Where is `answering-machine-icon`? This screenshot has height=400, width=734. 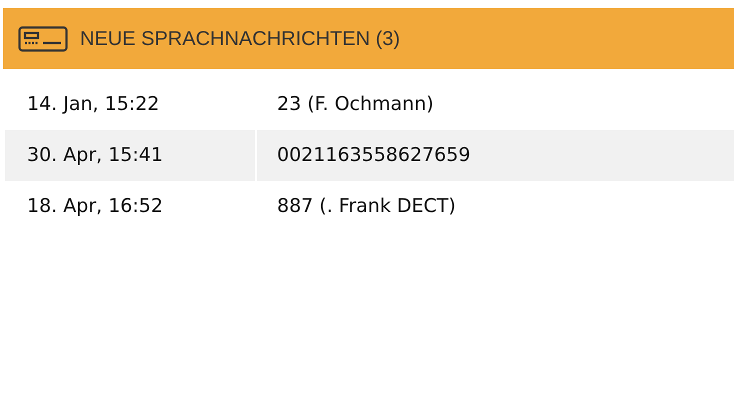
answering-machine-icon is located at coordinates (43, 39).